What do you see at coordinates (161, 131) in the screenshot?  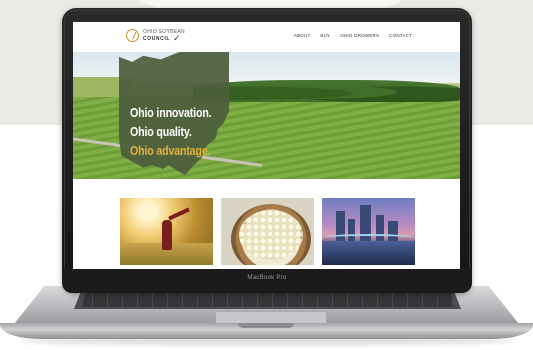 I see `hero-tagline-quality: Ohio quality.` at bounding box center [161, 131].